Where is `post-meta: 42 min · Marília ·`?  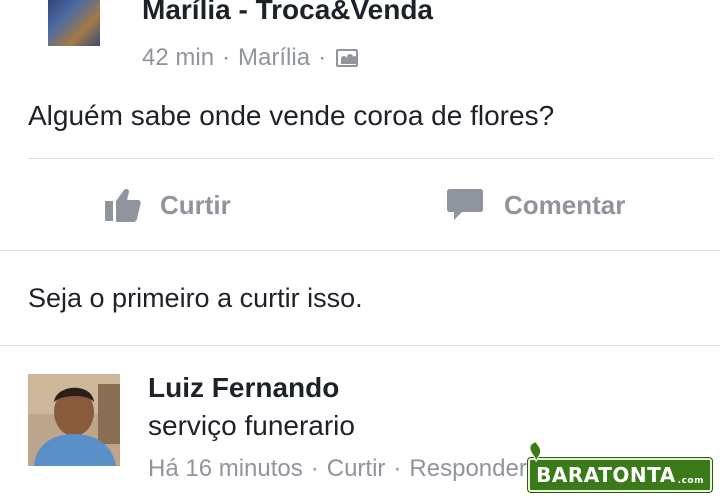
post-meta: 42 min · Marília · is located at coordinates (250, 58).